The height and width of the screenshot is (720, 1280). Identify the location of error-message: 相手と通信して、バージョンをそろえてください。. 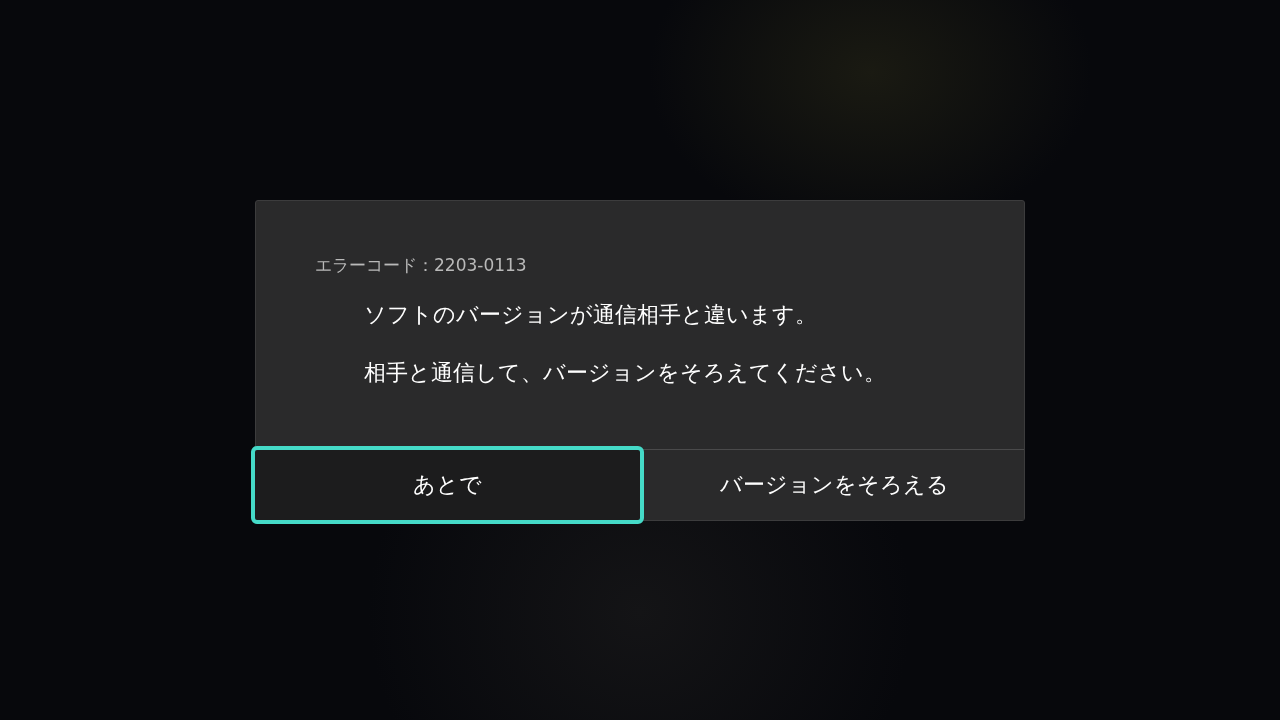
(625, 373).